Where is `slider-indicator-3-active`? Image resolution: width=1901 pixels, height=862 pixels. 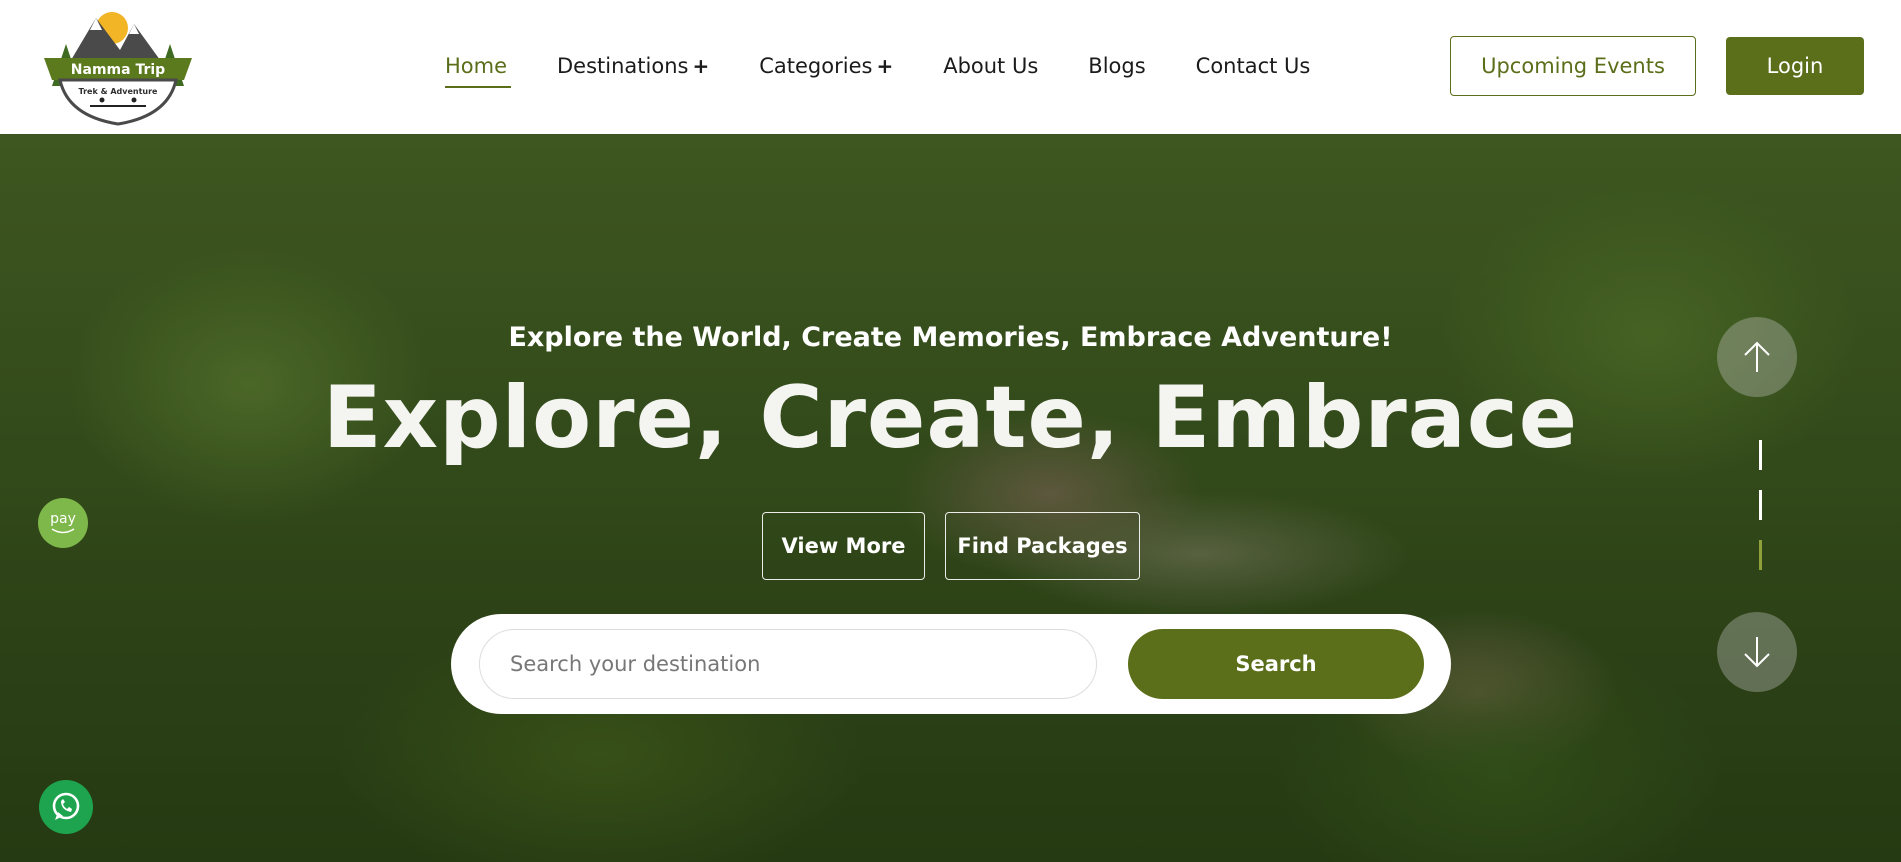 slider-indicator-3-active is located at coordinates (1760, 555).